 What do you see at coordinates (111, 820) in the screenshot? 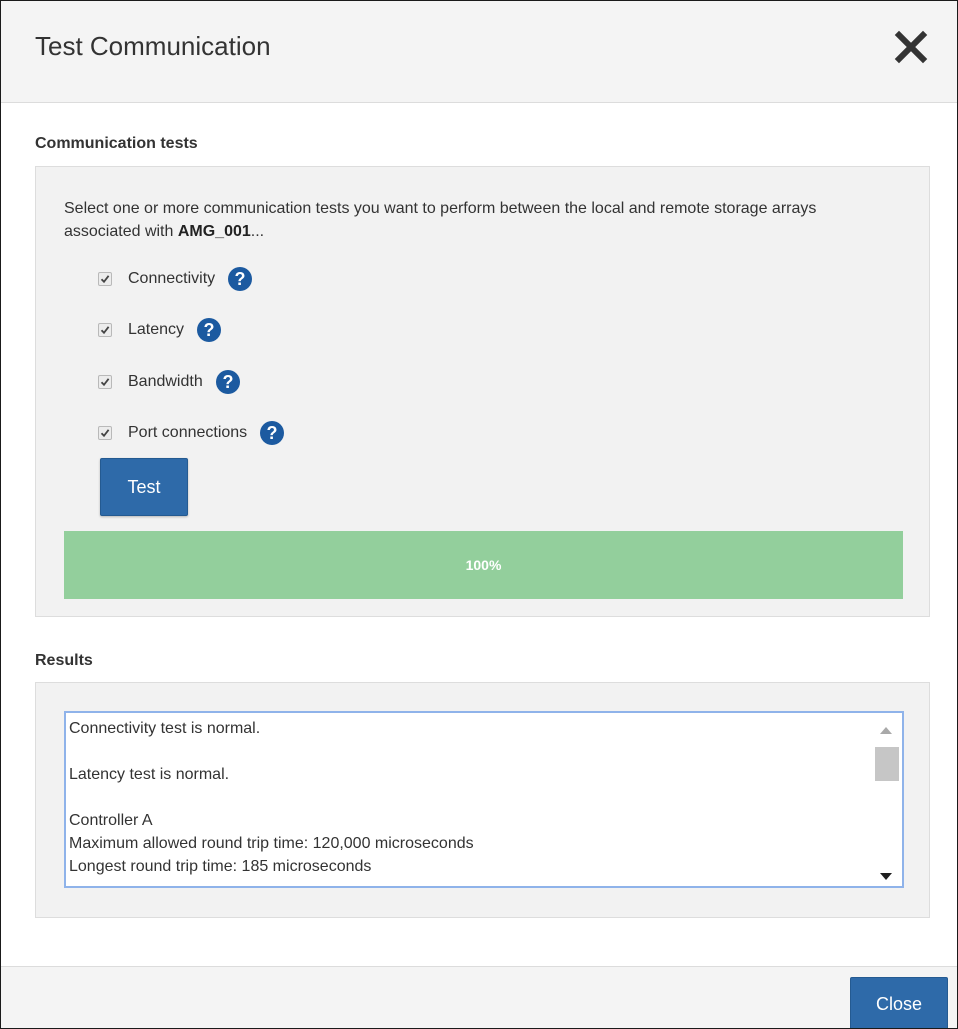
I see `results-line: Controller A` at bounding box center [111, 820].